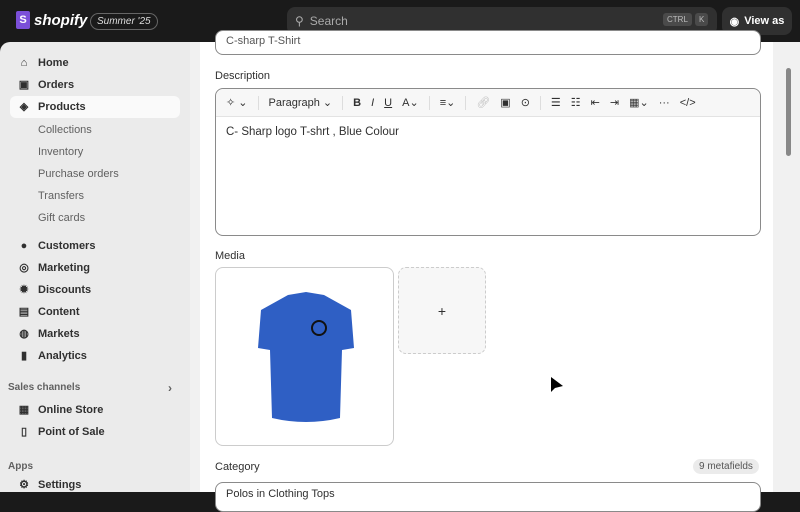 This screenshot has height=512, width=800. Describe the element at coordinates (65, 130) in the screenshot. I see `sidebar-item-collections: Collections` at that location.